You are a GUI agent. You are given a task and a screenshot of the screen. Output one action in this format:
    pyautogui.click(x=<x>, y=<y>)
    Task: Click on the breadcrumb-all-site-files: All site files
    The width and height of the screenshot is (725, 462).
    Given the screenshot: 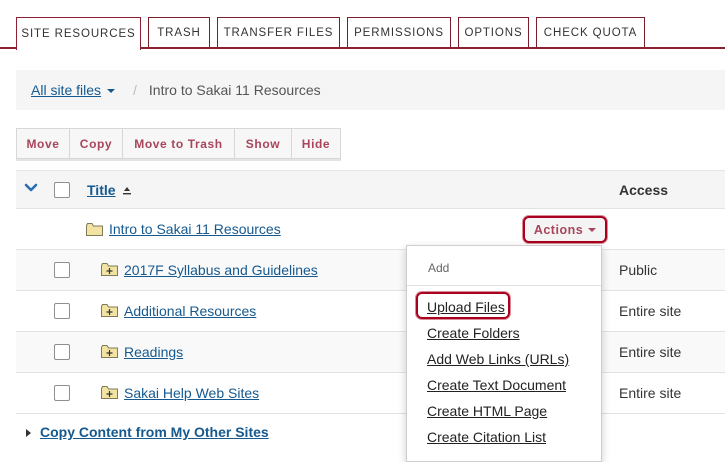 What is the action you would take?
    pyautogui.click(x=73, y=90)
    